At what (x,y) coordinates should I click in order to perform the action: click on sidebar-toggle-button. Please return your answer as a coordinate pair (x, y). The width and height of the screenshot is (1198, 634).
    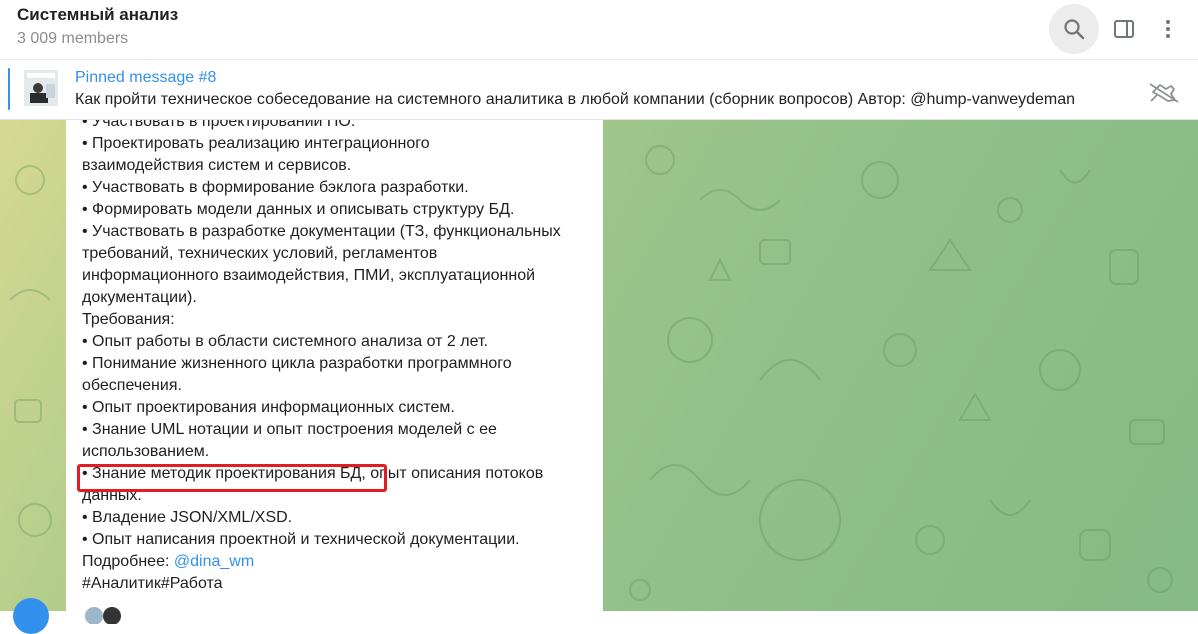
    Looking at the image, I should click on (1124, 29).